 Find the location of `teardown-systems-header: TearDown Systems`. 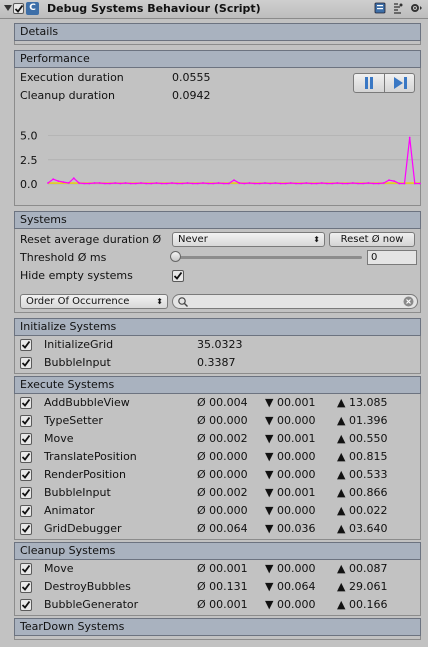

teardown-systems-header: TearDown Systems is located at coordinates (217, 627).